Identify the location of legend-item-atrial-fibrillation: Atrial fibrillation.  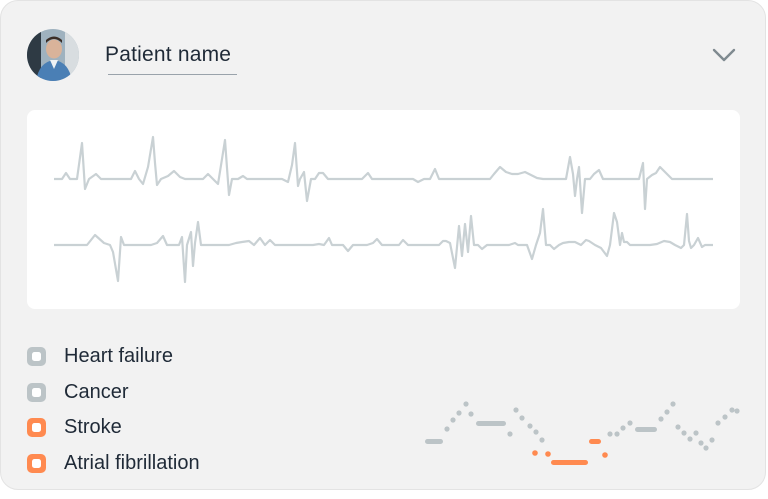
(113, 464).